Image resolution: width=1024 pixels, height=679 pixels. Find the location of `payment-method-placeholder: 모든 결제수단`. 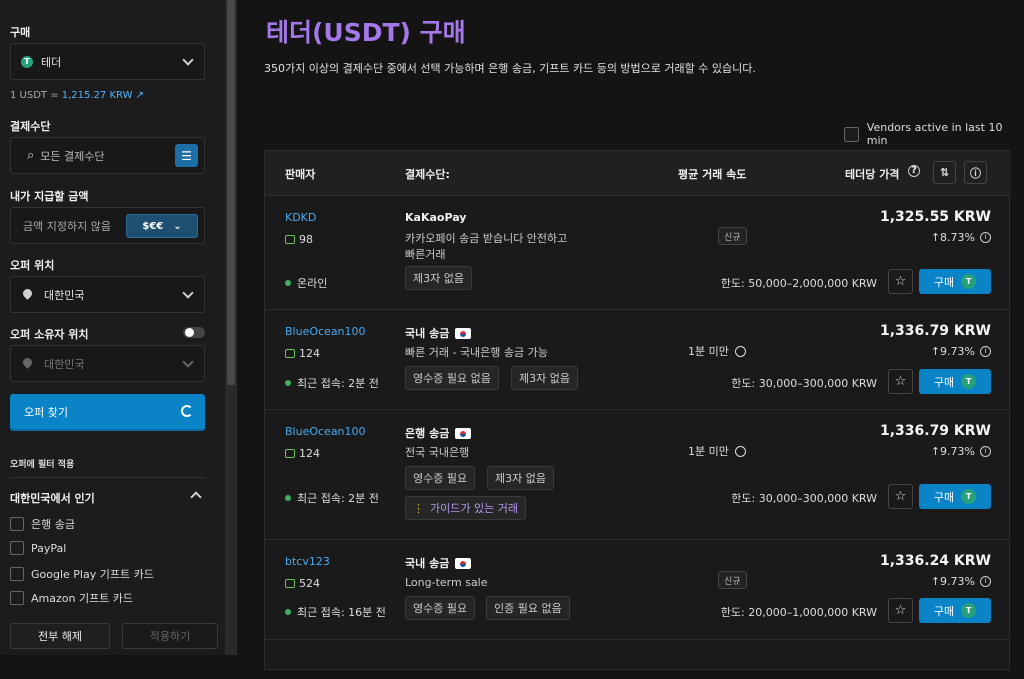

payment-method-placeholder: 모든 결제수단 is located at coordinates (72, 156).